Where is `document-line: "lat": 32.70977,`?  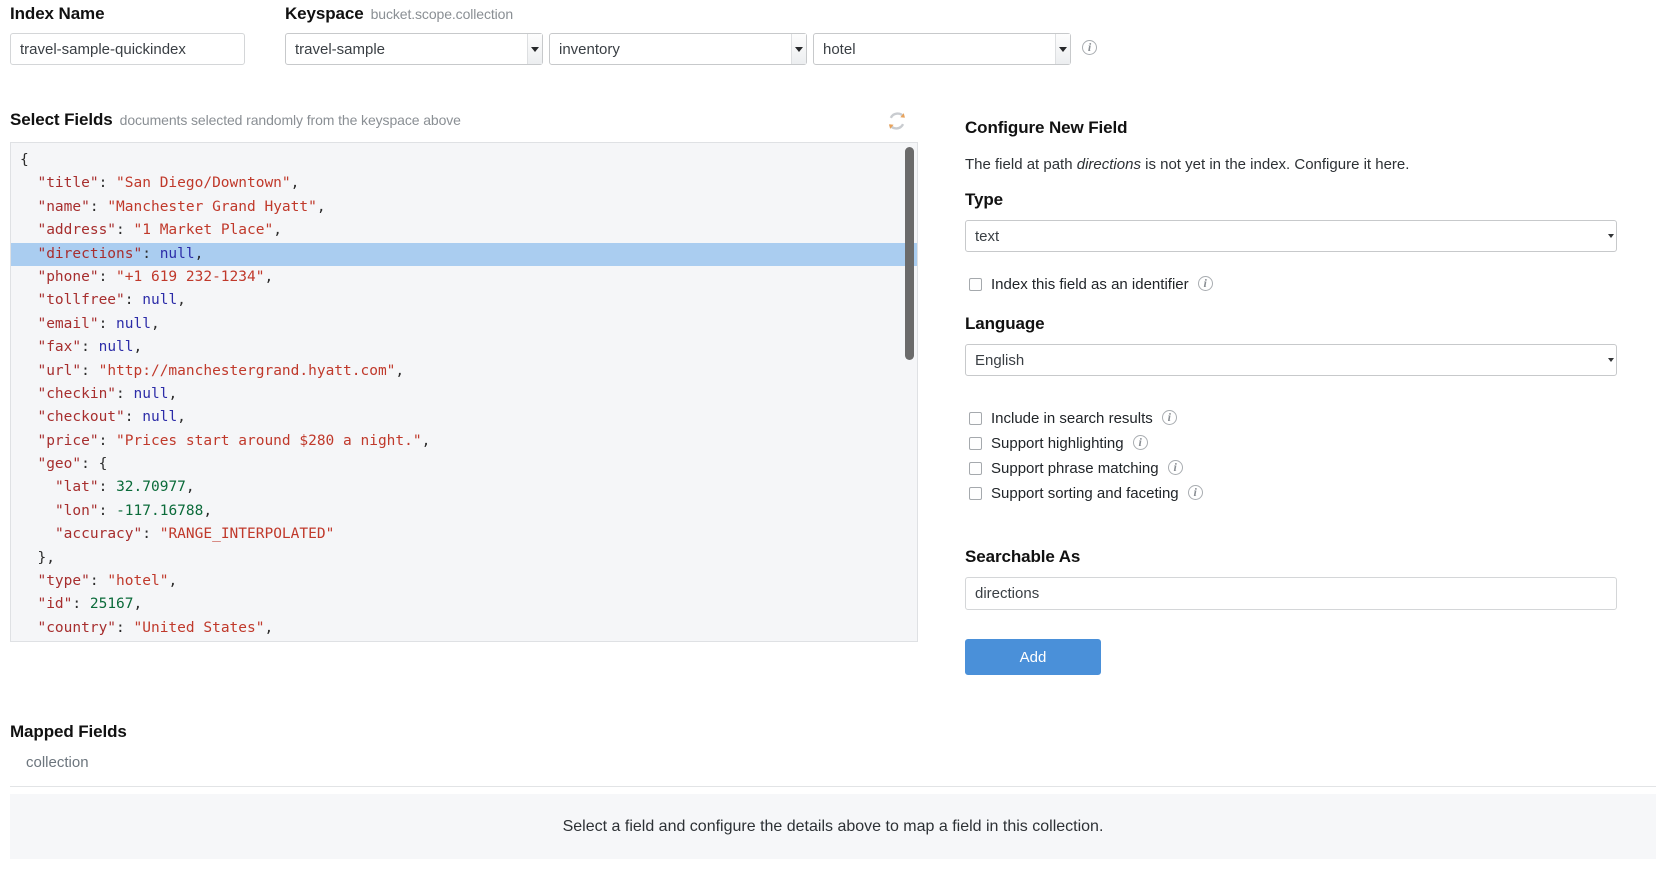
document-line: "lat": 32.70977, is located at coordinates (464, 487).